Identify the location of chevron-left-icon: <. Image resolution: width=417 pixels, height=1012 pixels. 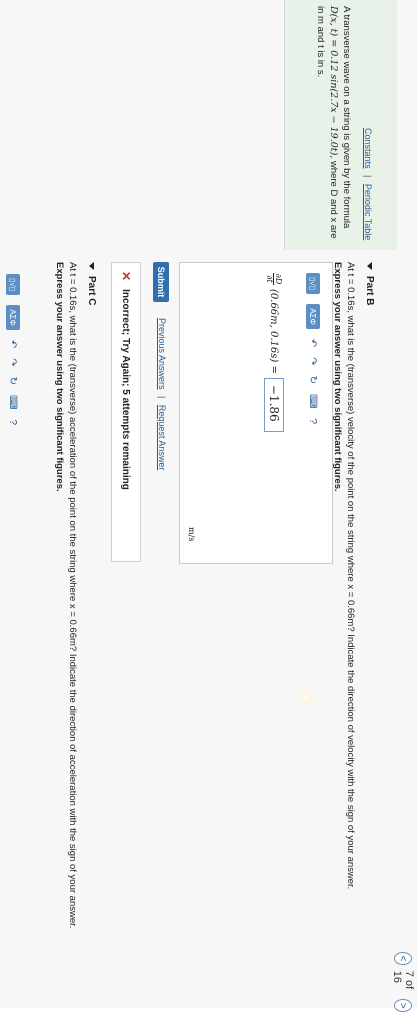
(403, 958).